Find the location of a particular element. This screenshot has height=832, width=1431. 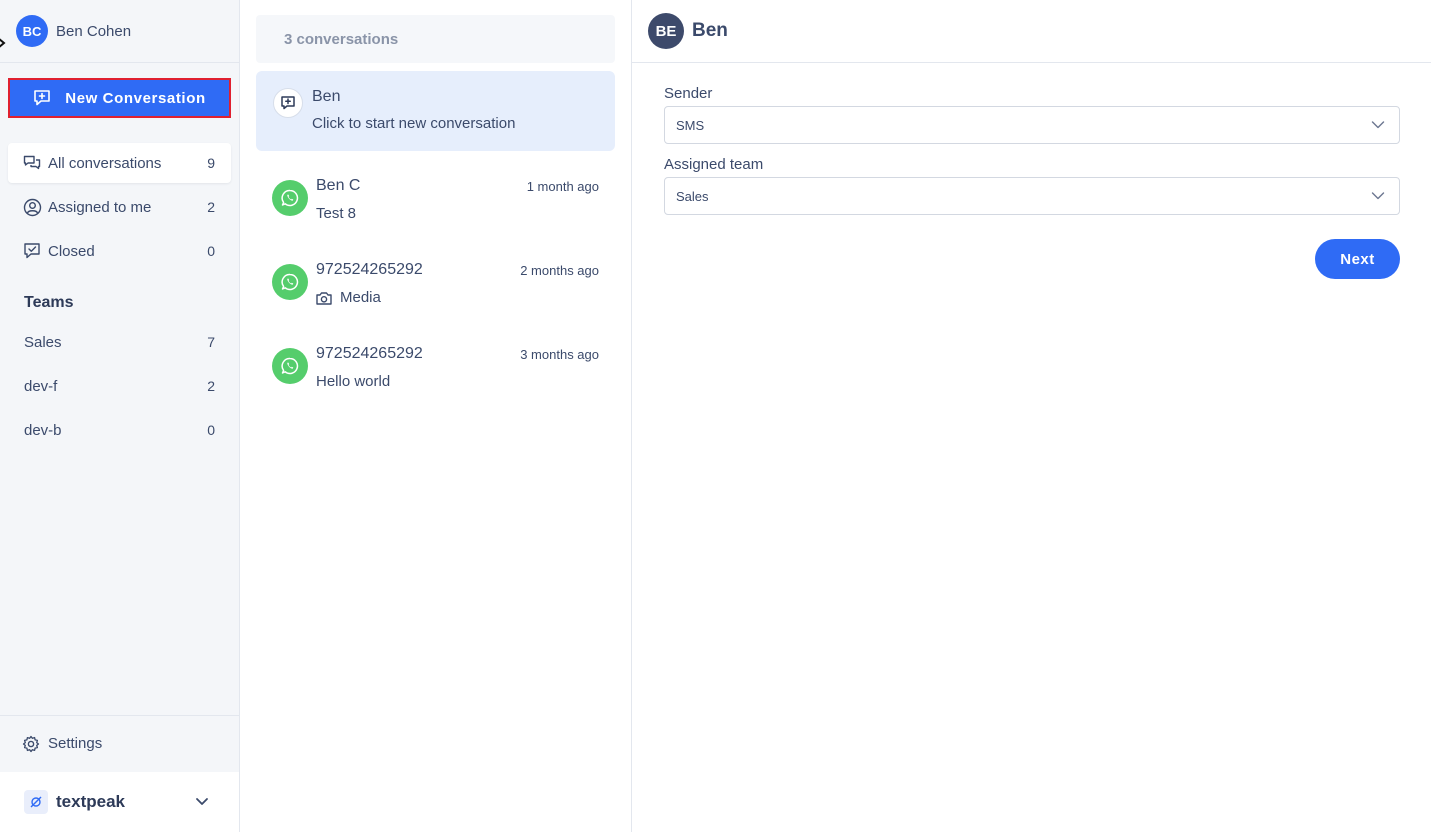

conversation-preview: Test 8 is located at coordinates (336, 213).